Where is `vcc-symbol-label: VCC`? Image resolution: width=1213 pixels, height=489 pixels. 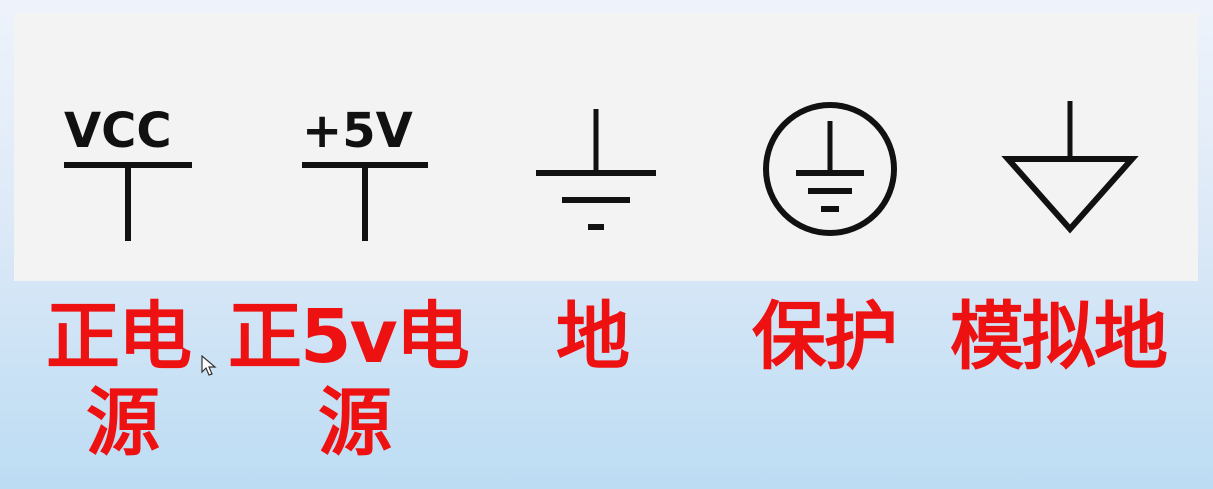 vcc-symbol-label: VCC is located at coordinates (118, 131).